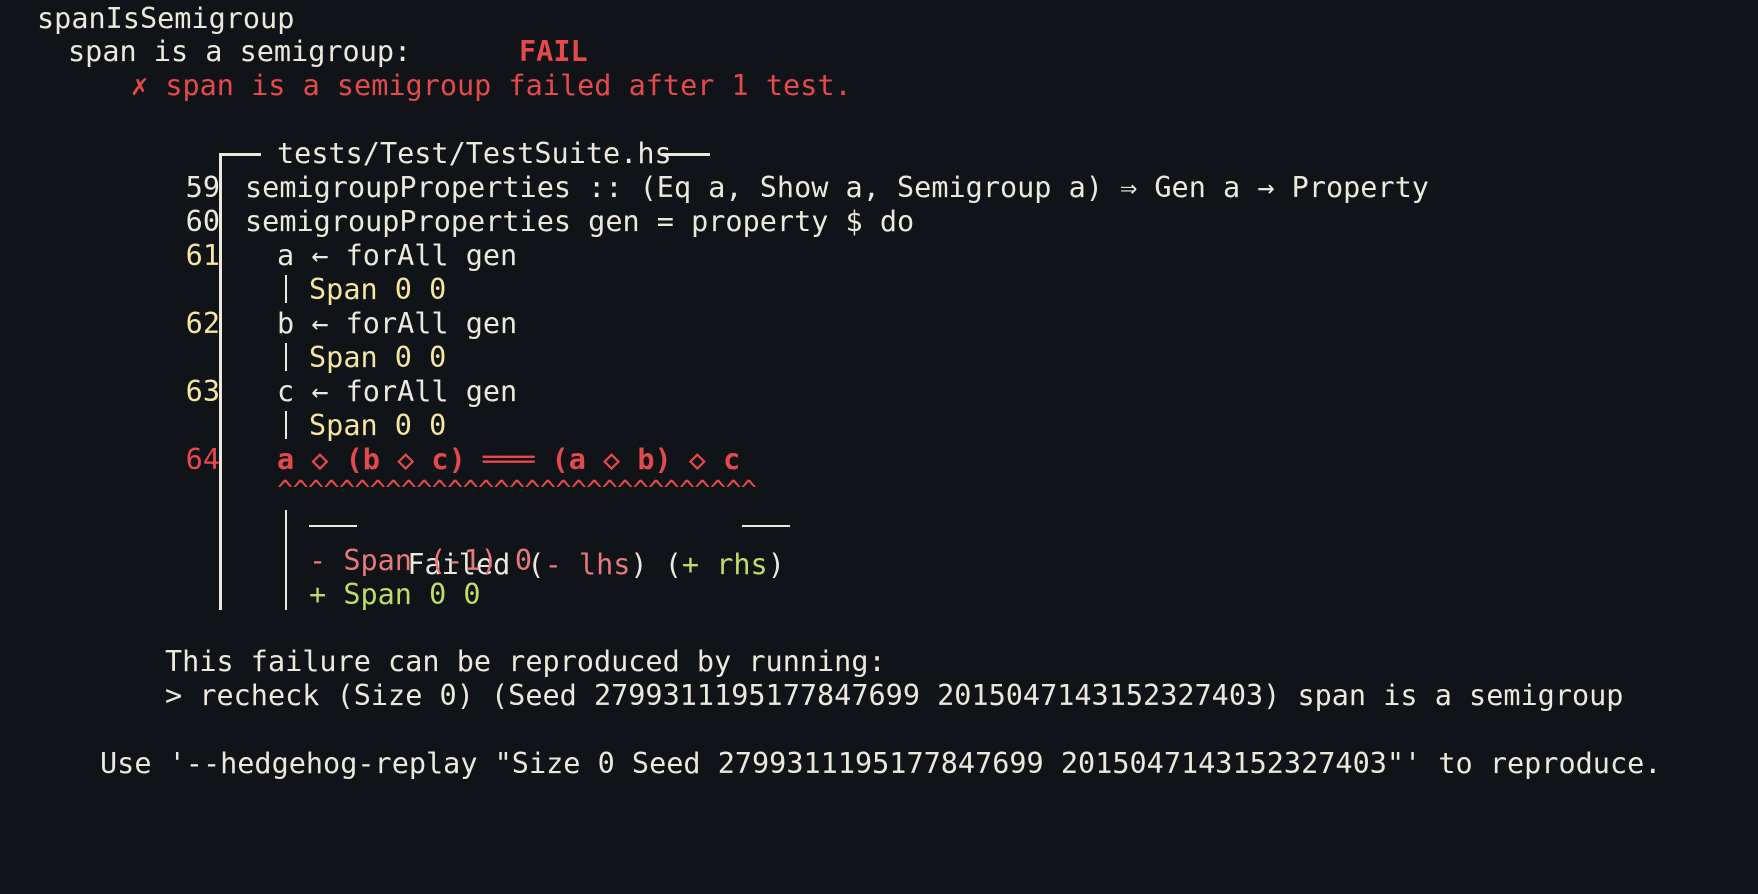 The height and width of the screenshot is (894, 1758). I want to click on line-number: 60, so click(202, 221).